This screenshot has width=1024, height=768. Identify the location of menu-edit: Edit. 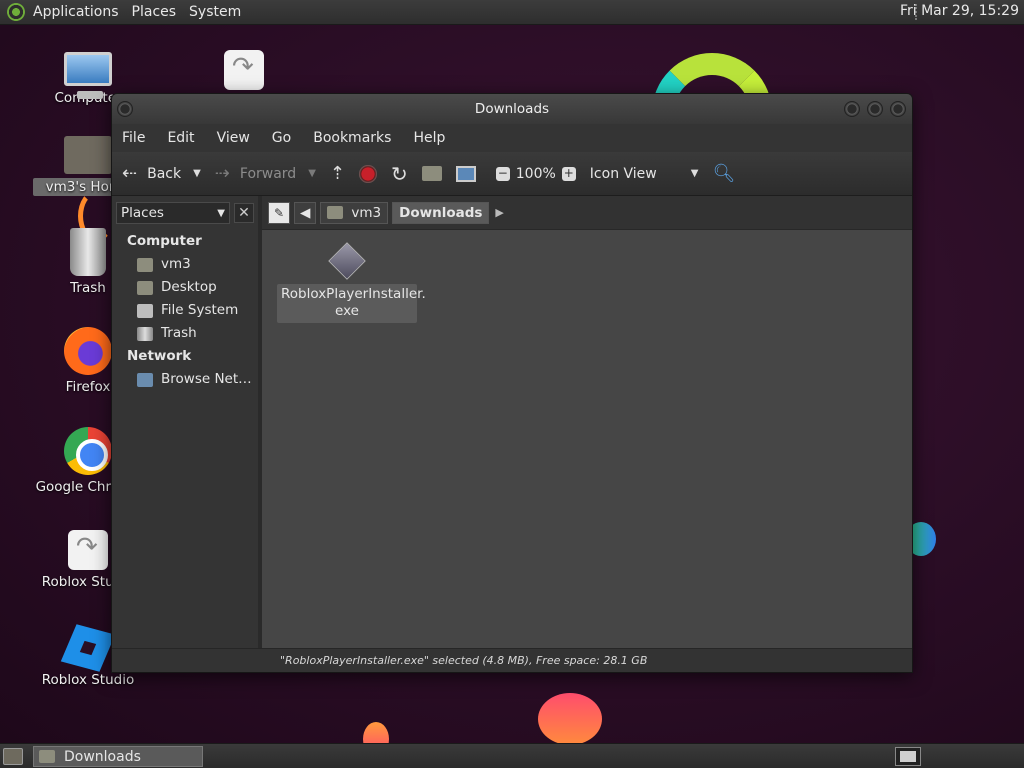
(180, 138).